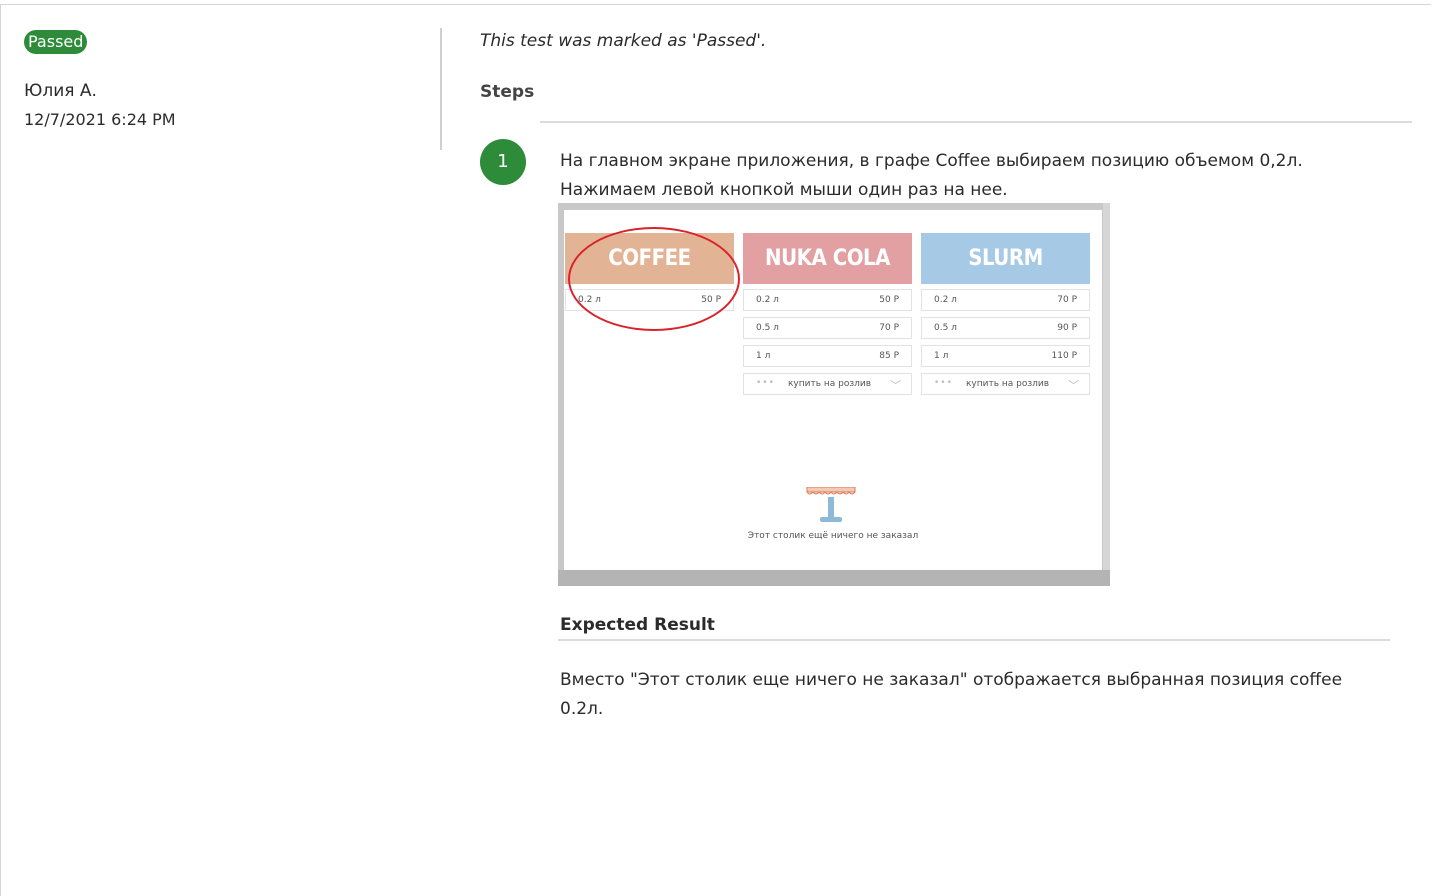 The width and height of the screenshot is (1432, 896). I want to click on expected-result-heading: Expected Result, so click(637, 625).